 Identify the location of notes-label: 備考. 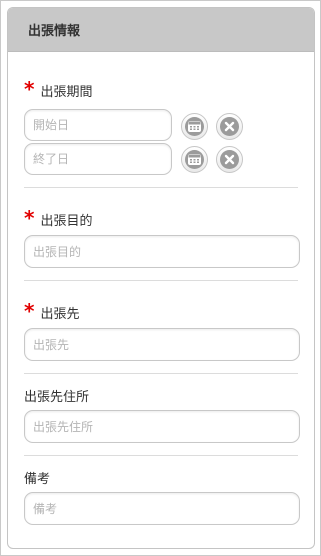
(37, 477).